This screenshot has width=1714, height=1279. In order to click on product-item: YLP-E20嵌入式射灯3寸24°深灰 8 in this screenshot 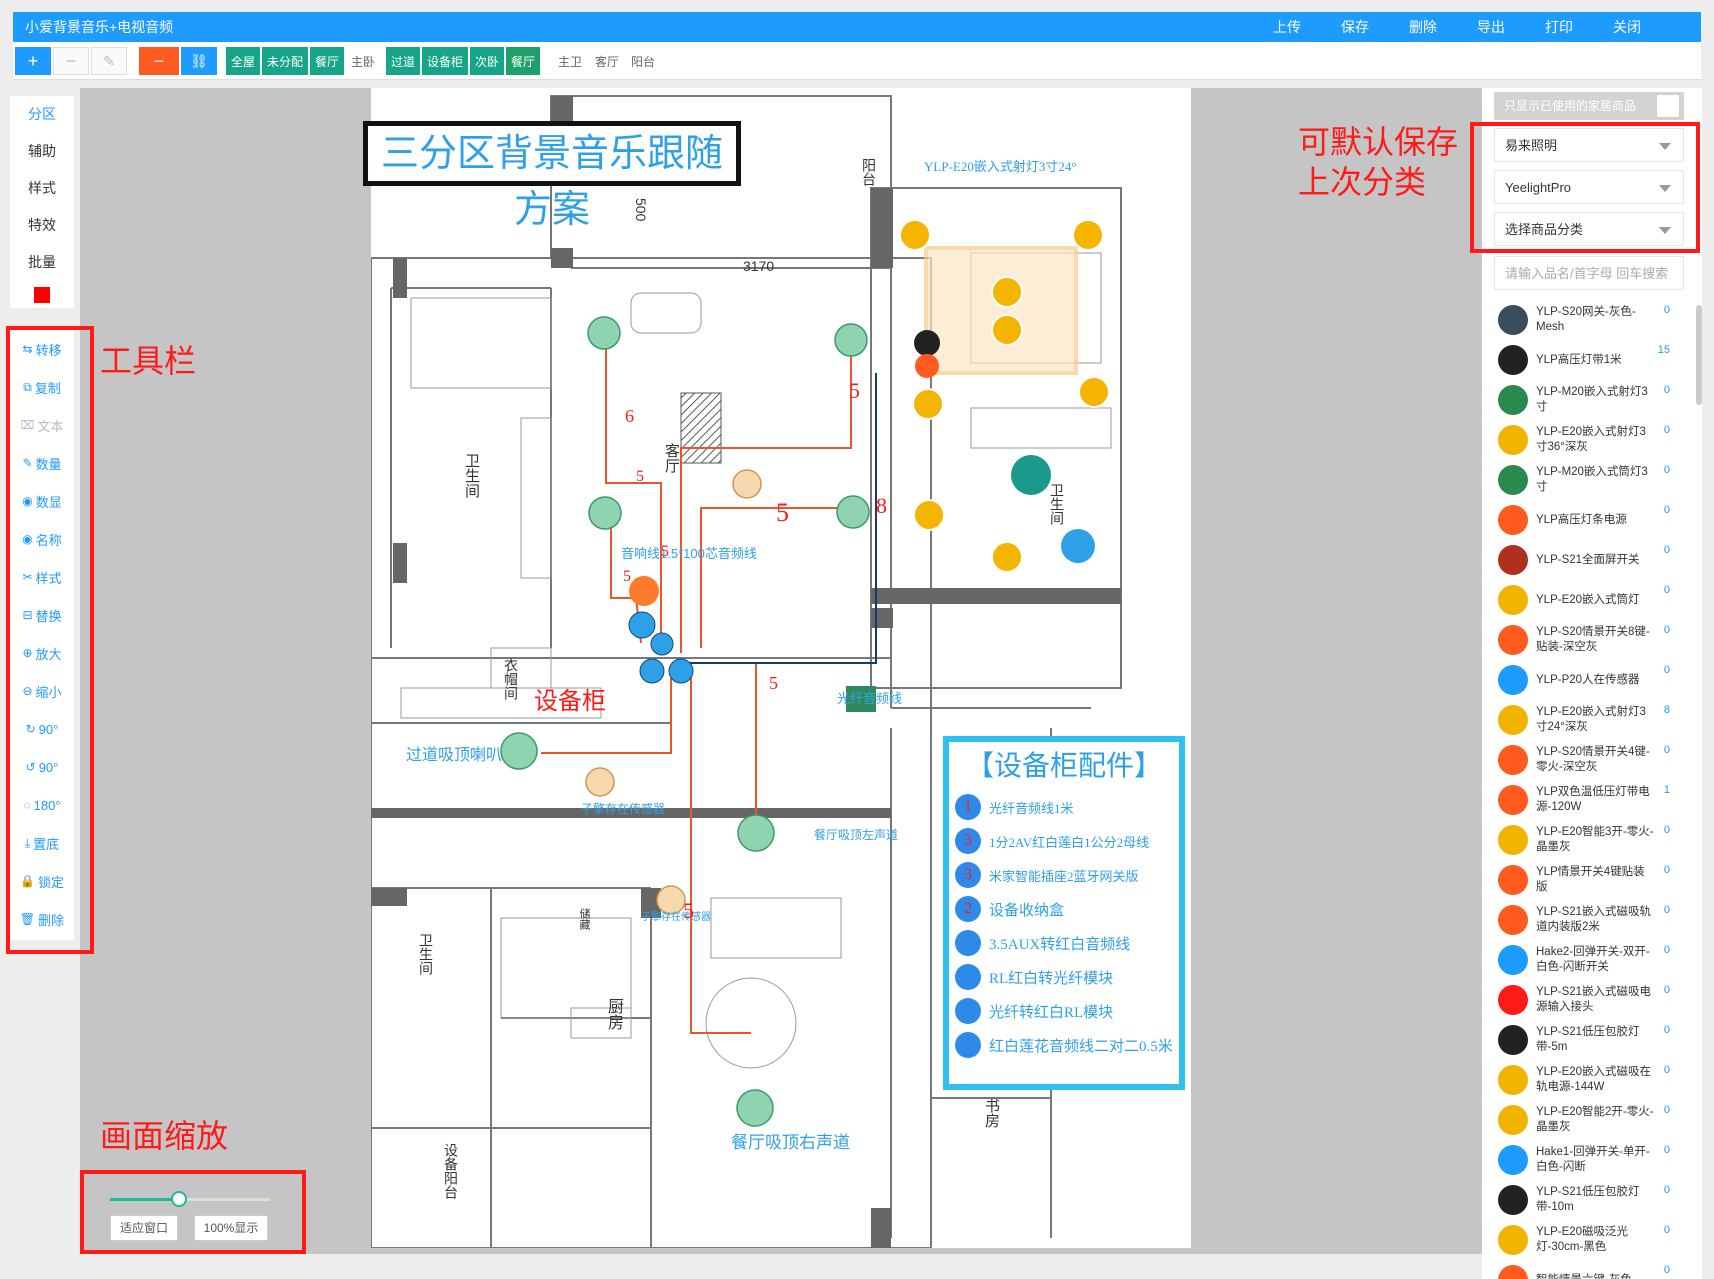, I will do `click(1589, 720)`.